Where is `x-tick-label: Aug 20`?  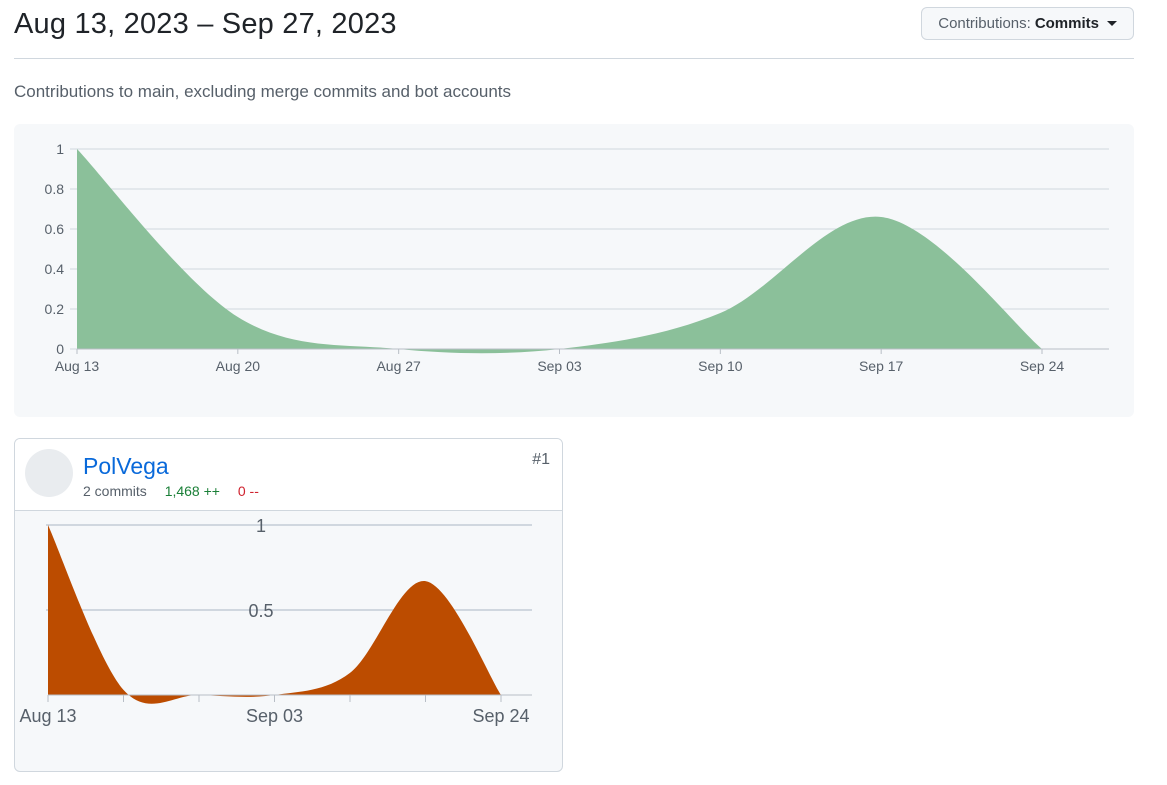
x-tick-label: Aug 20 is located at coordinates (238, 366).